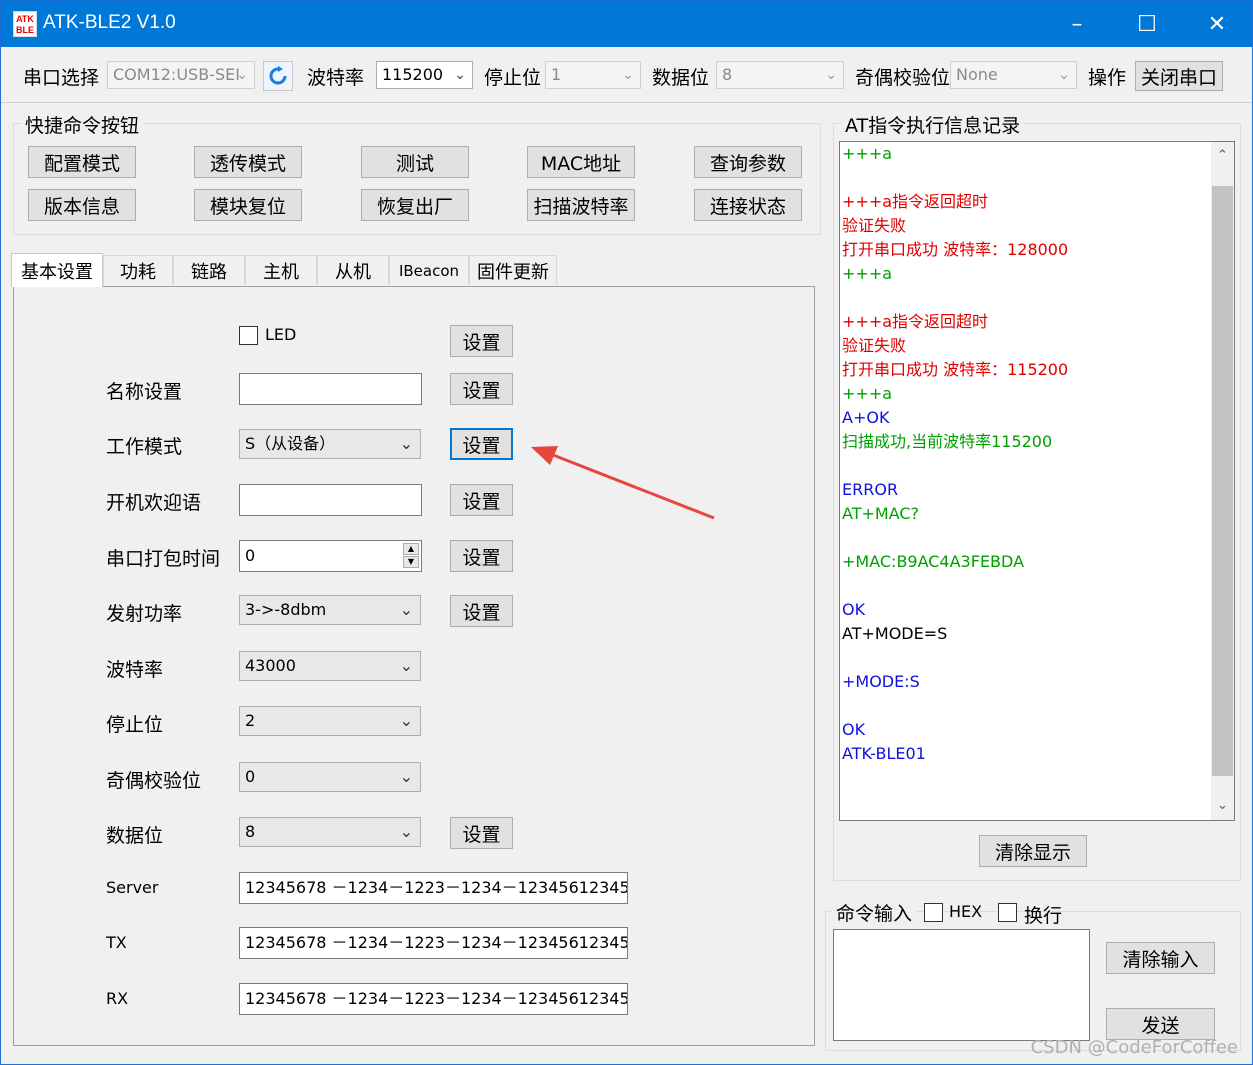  I want to click on config-mode-button: 配置模式, so click(82, 162).